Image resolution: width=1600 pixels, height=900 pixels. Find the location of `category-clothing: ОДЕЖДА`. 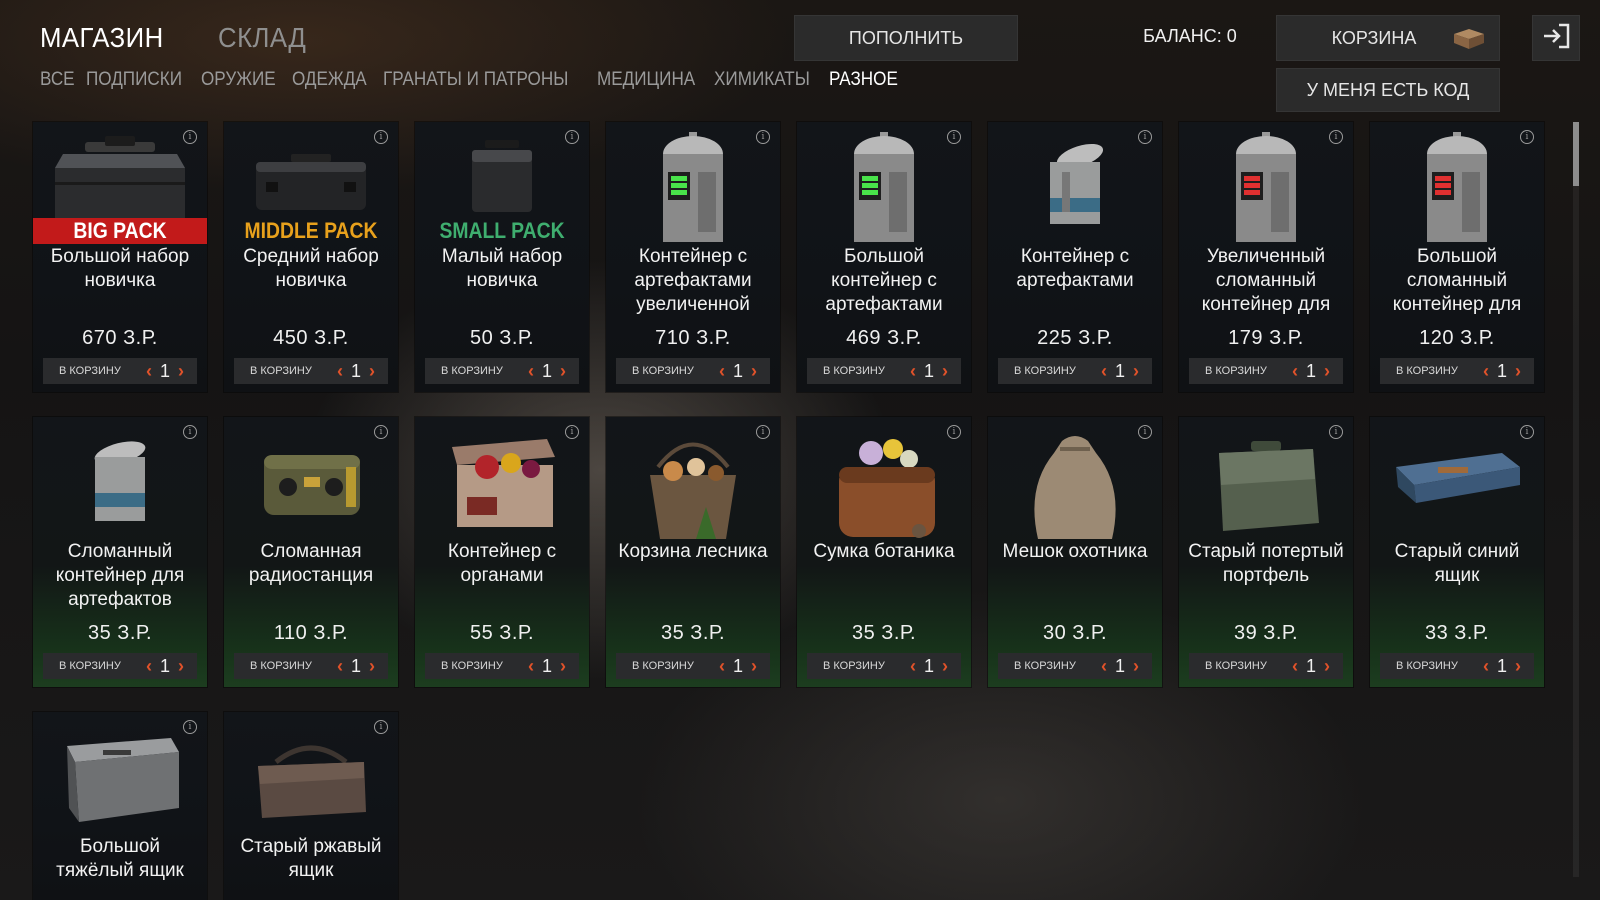

category-clothing: ОДЕЖДА is located at coordinates (329, 80).